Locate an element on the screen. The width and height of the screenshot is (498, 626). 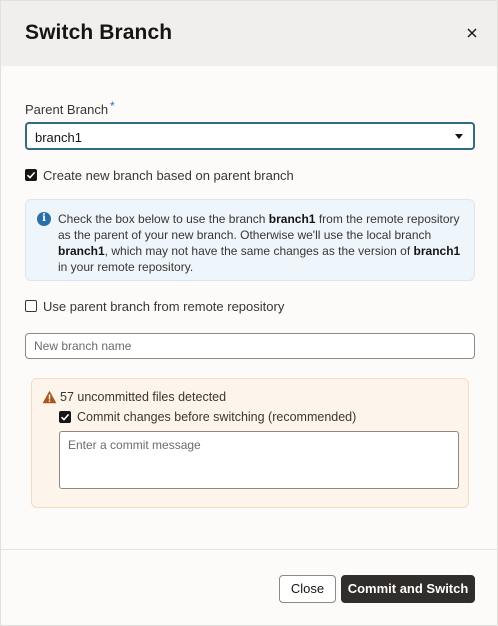
footer-divider is located at coordinates (249, 549).